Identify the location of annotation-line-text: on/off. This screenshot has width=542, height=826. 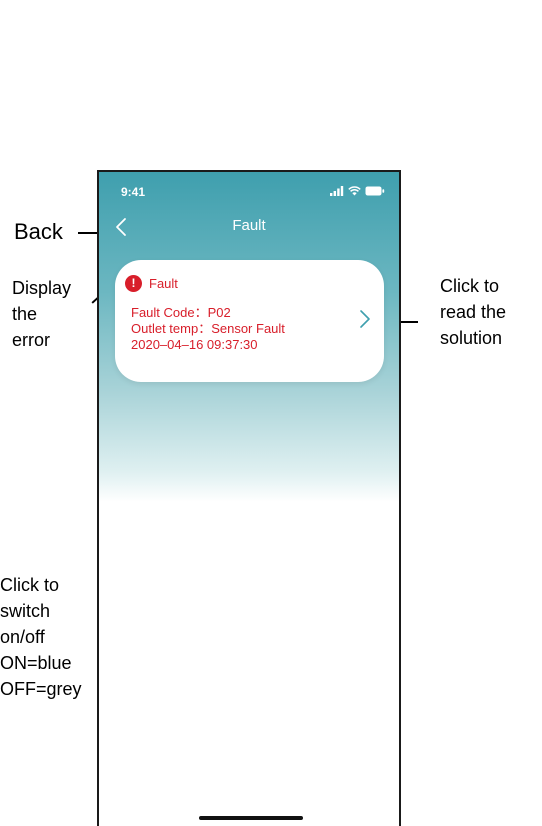
(22, 637).